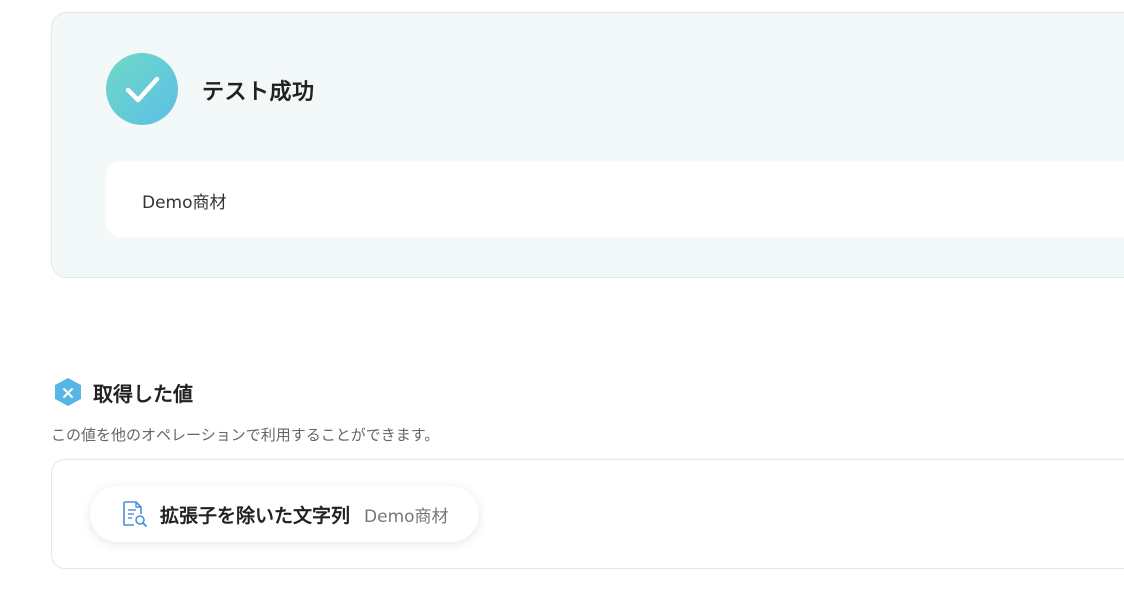 The image size is (1124, 598). I want to click on acquired-values-description: この値を他のオペレーションで利用することができます。, so click(245, 435).